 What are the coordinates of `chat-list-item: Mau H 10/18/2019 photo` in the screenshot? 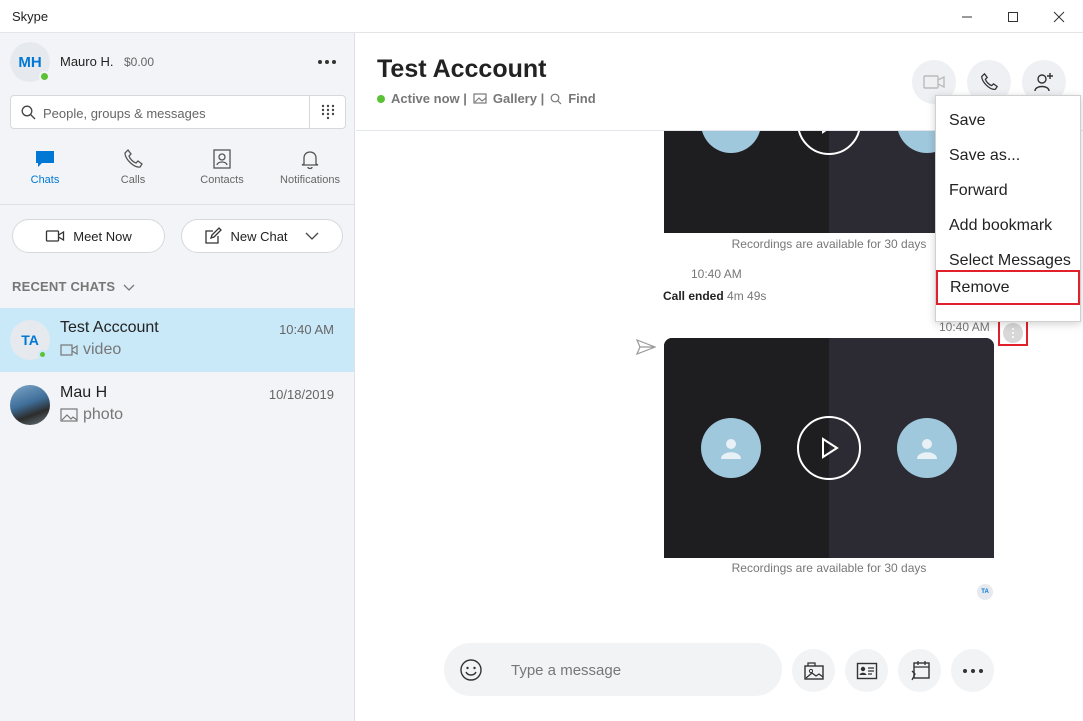 It's located at (177, 405).